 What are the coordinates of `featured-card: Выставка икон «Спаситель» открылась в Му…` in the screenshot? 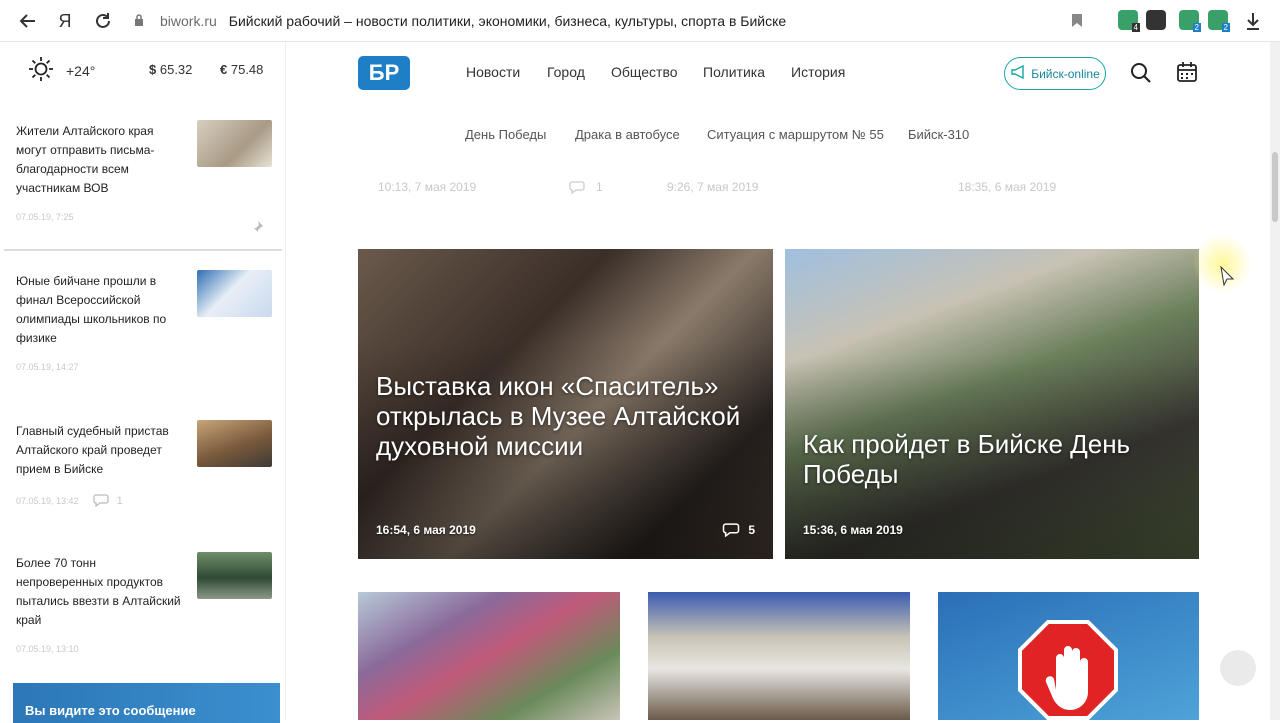 It's located at (565, 404).